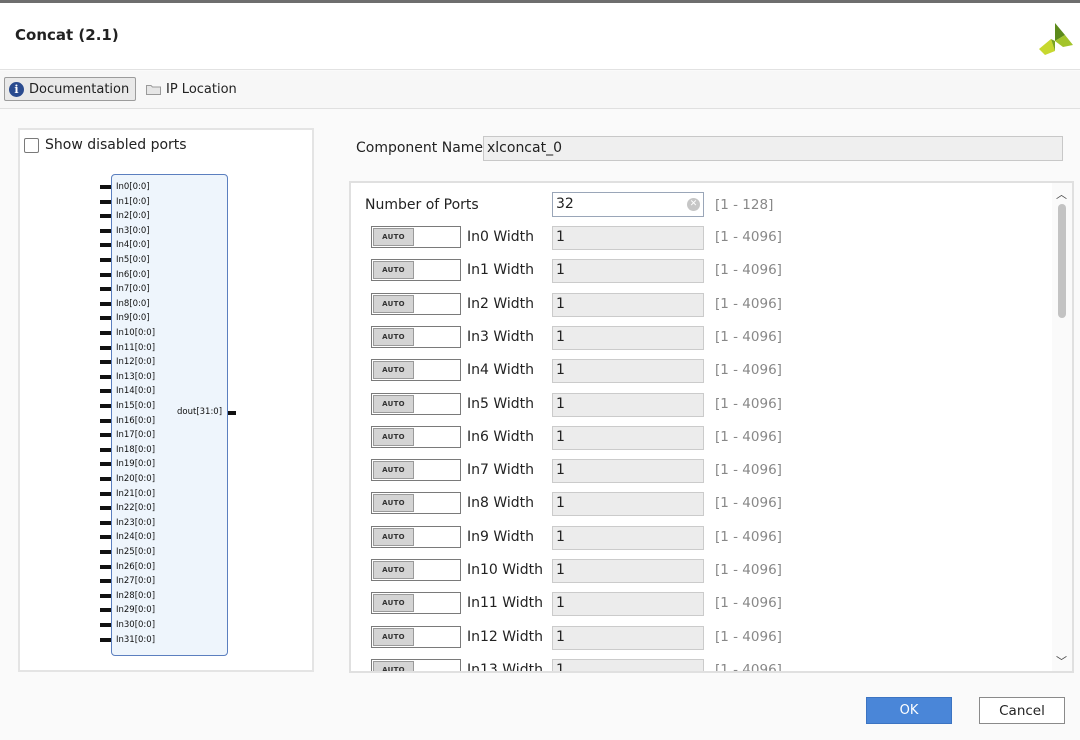 Image resolution: width=1080 pixels, height=740 pixels. I want to click on input-port-label: In23[0:0], so click(136, 522).